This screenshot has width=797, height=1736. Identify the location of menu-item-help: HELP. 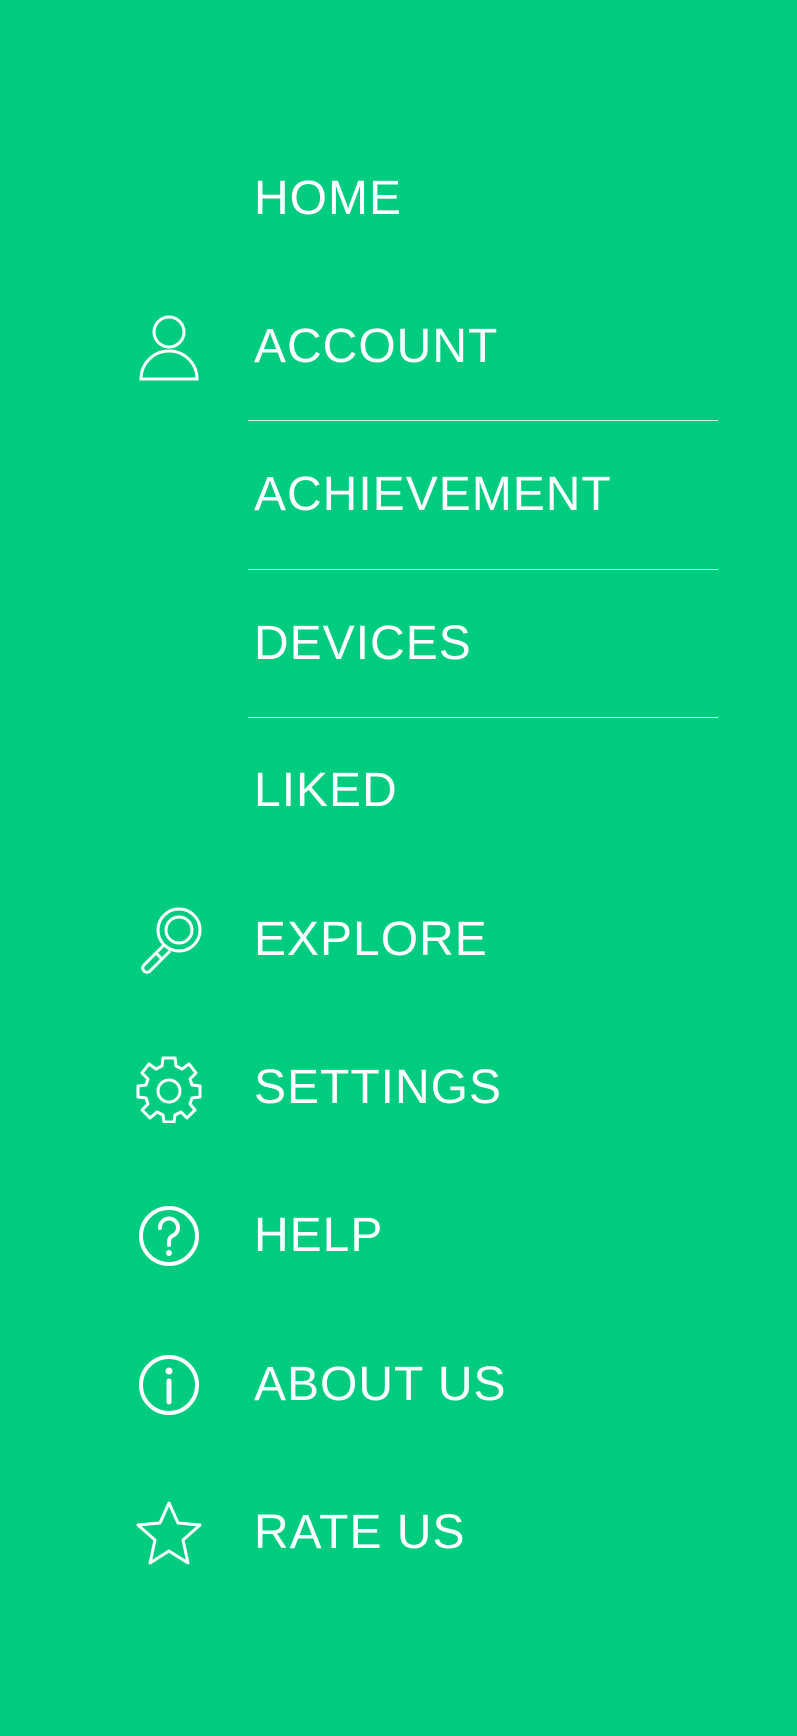
(398, 1236).